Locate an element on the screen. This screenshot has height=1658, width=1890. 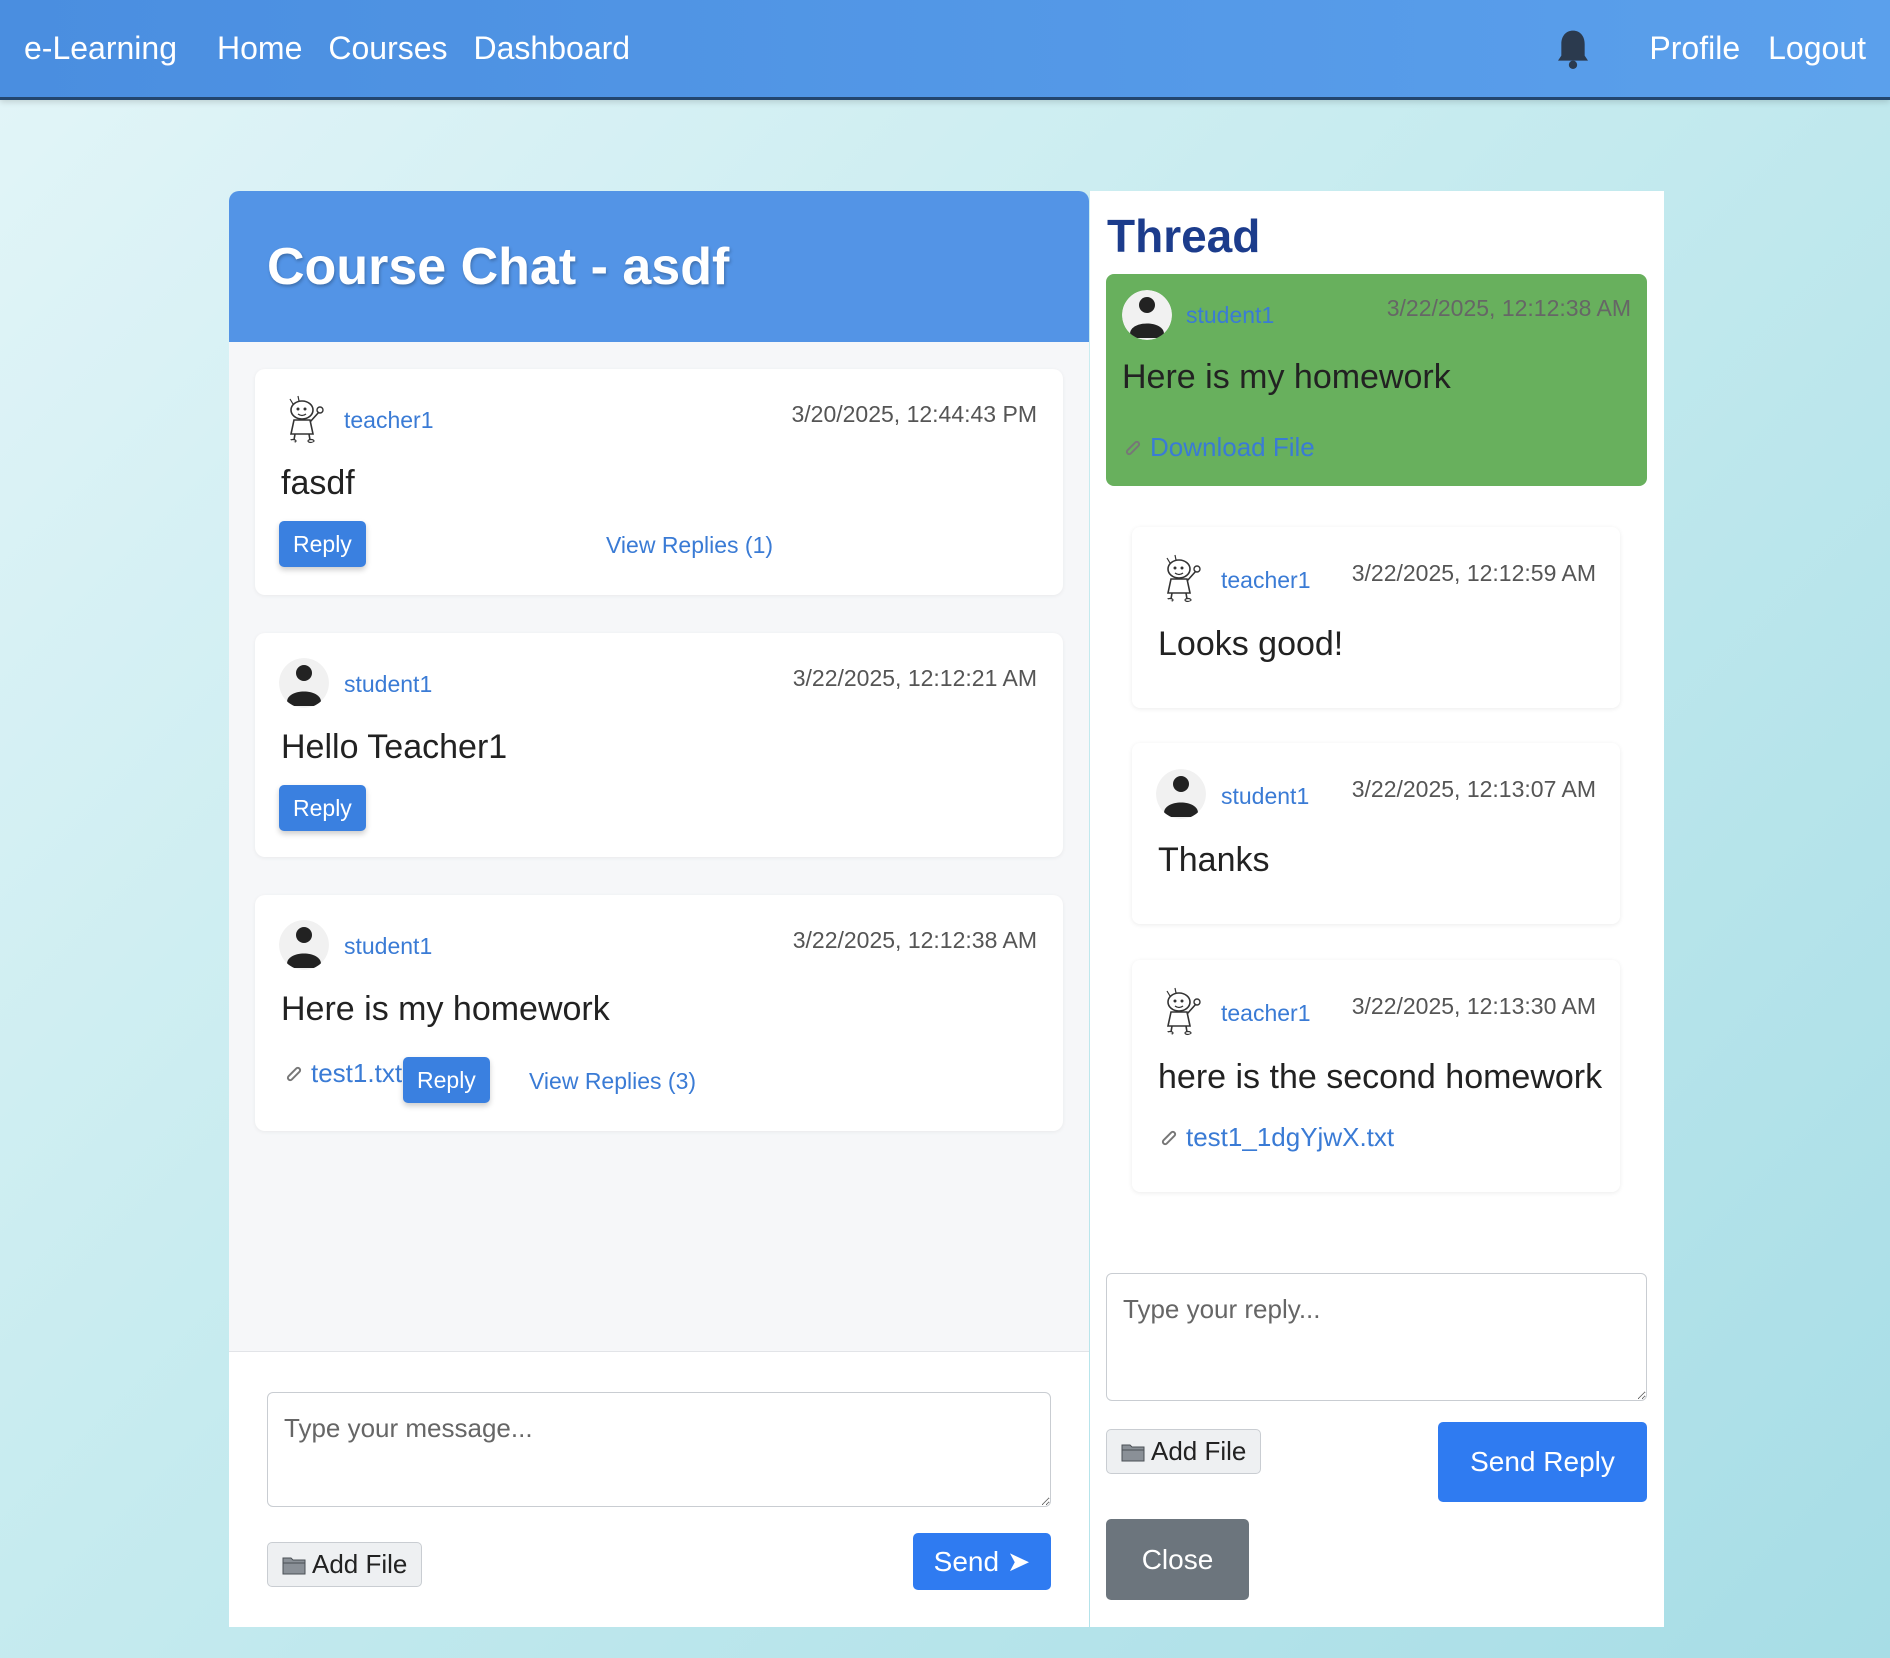
message-text: Thanks is located at coordinates (1214, 860).